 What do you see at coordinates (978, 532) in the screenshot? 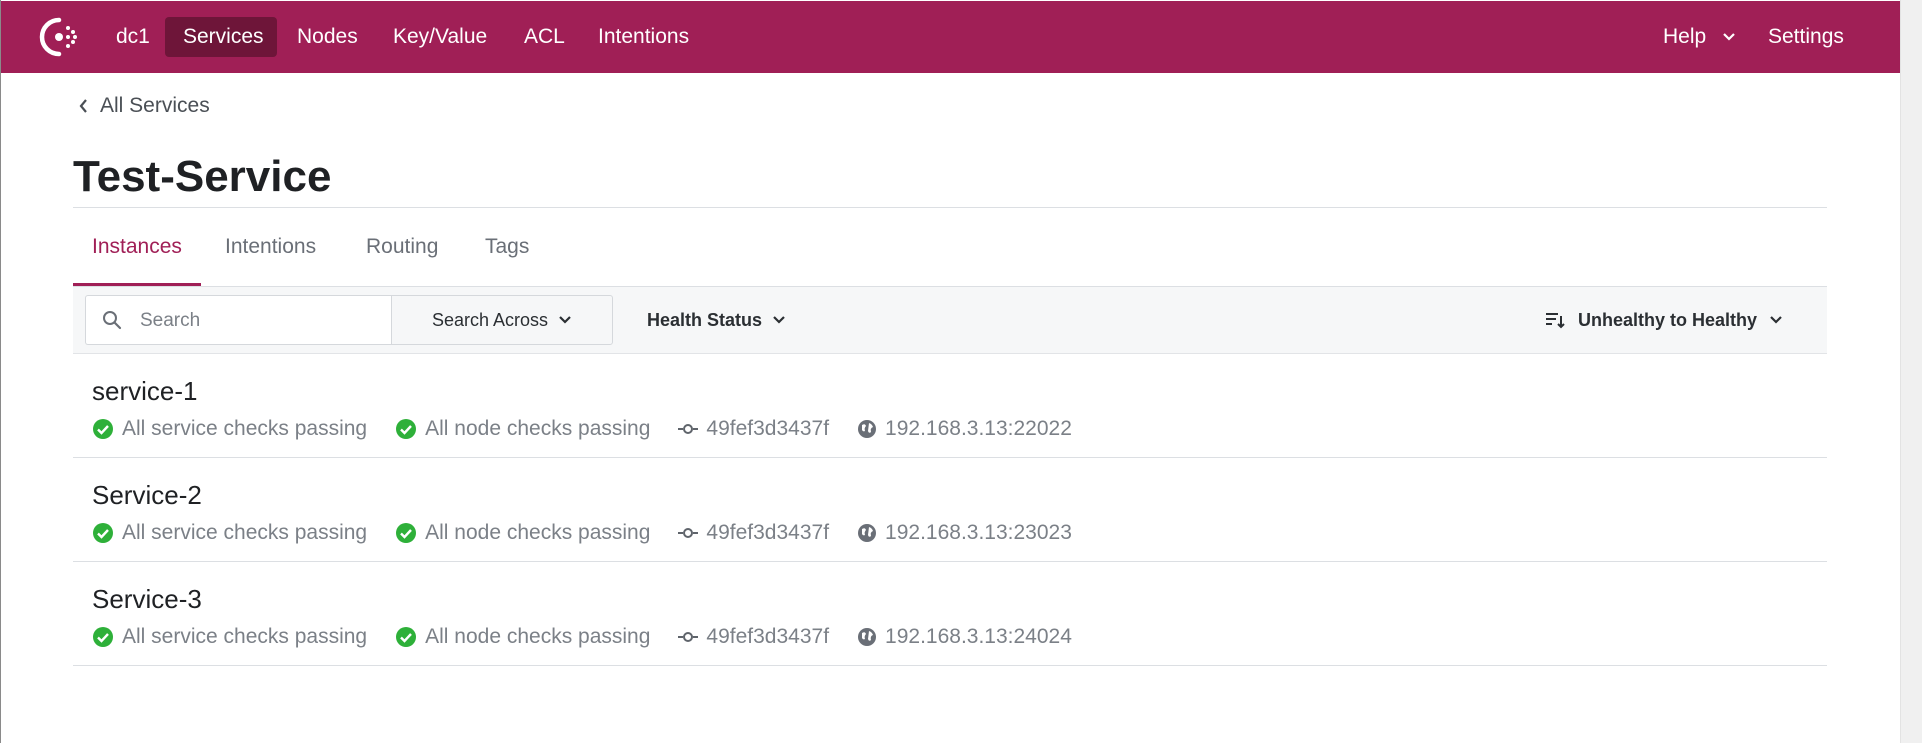
I see `address-text: 192.168.3.13:23023` at bounding box center [978, 532].